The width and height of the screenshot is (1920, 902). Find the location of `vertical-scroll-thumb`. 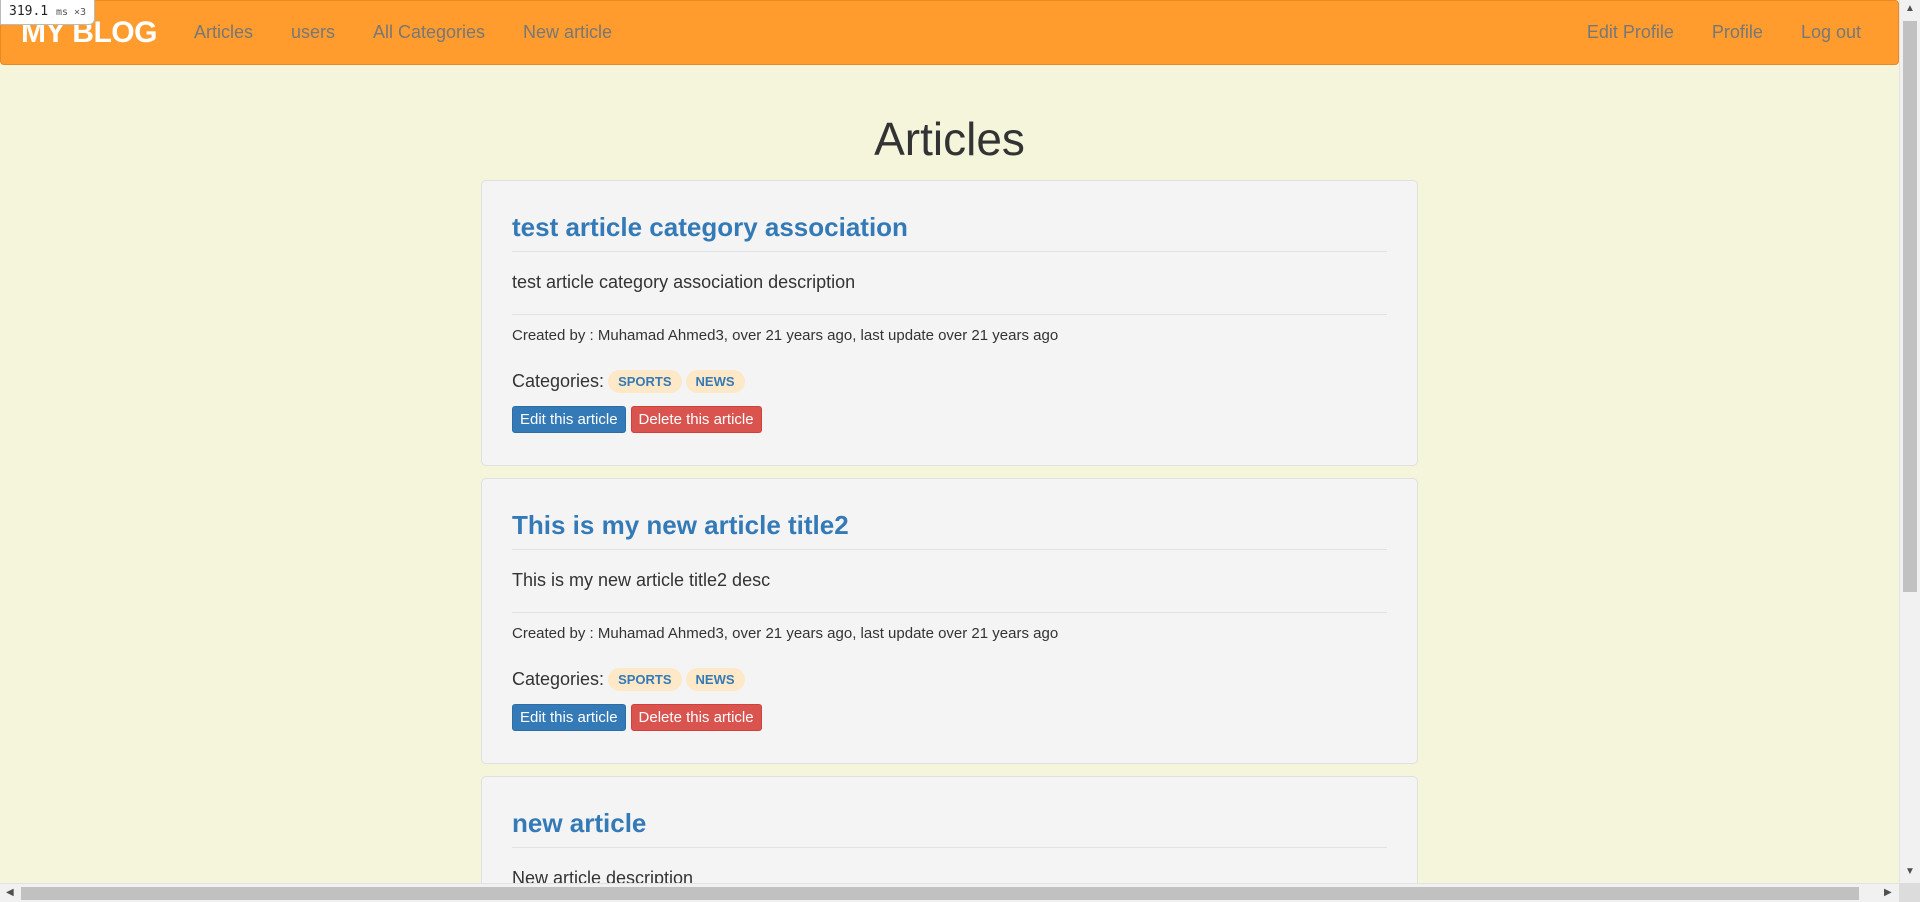

vertical-scroll-thumb is located at coordinates (1910, 306).